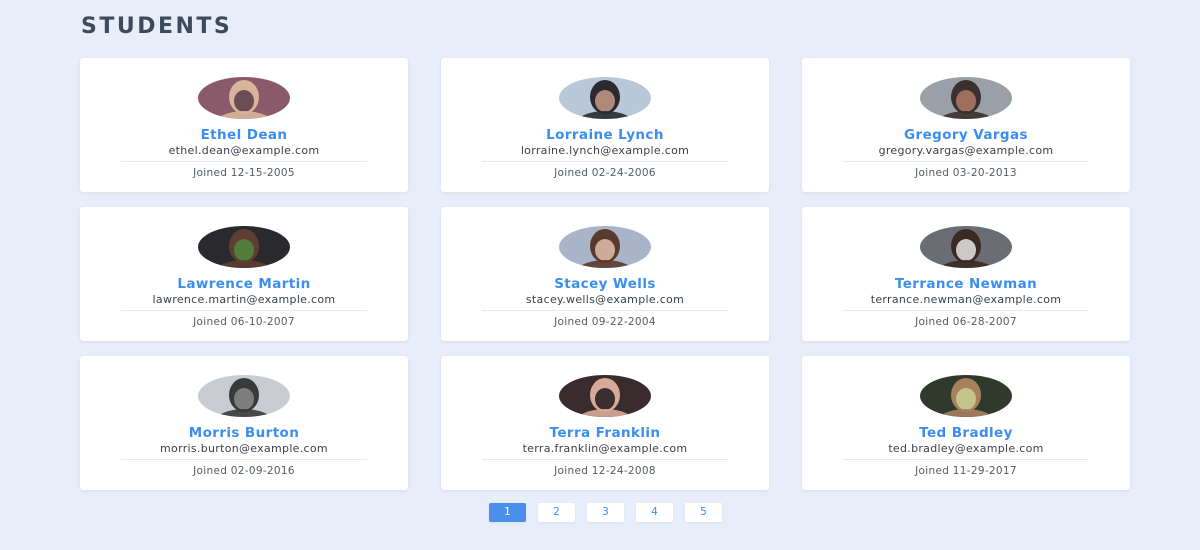 The height and width of the screenshot is (550, 1200). Describe the element at coordinates (244, 135) in the screenshot. I see `student-name: Ethel Dean` at that location.